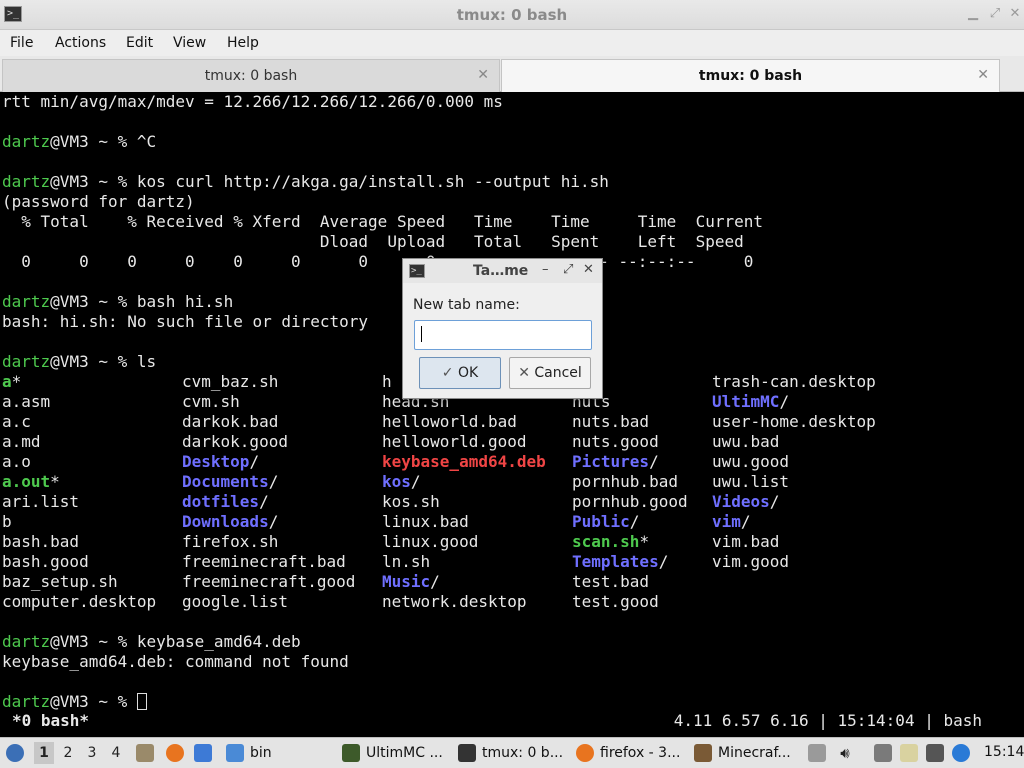 This screenshot has width=1024, height=768. I want to click on clock: 15:14, so click(1004, 752).